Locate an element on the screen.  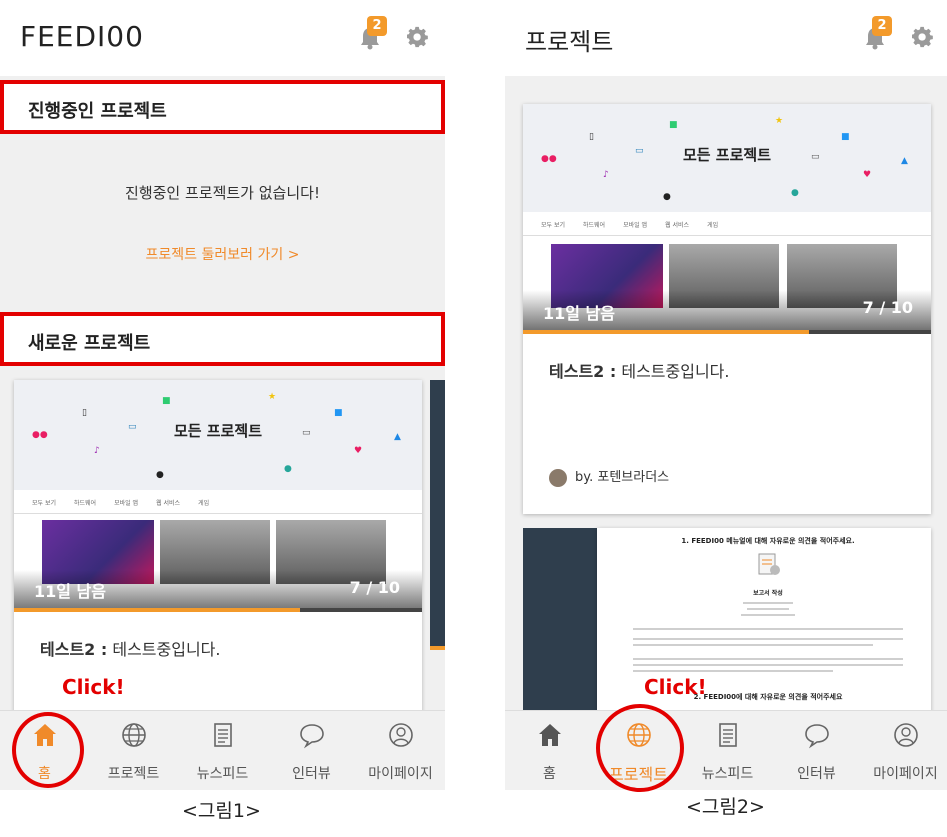
nav-projects: 프로젝트 is located at coordinates (133, 750).